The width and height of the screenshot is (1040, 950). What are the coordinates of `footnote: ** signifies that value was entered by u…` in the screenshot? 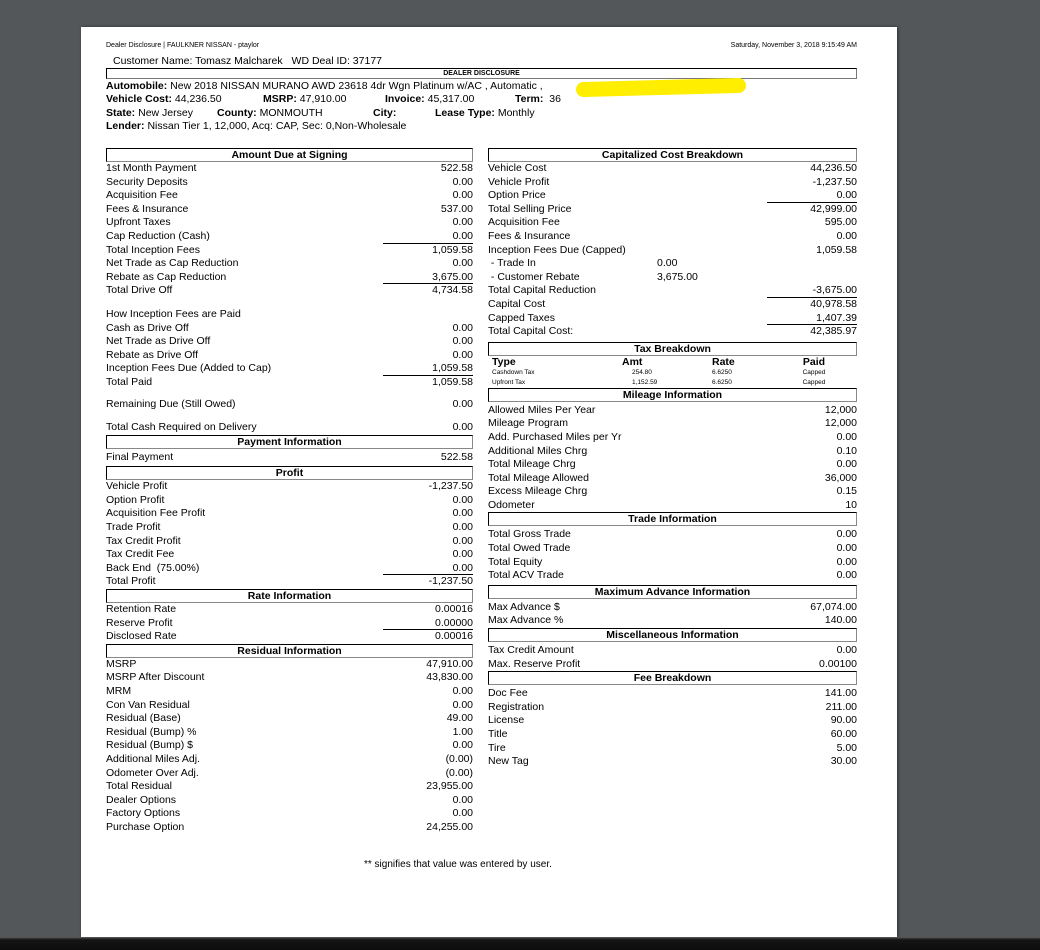 It's located at (458, 864).